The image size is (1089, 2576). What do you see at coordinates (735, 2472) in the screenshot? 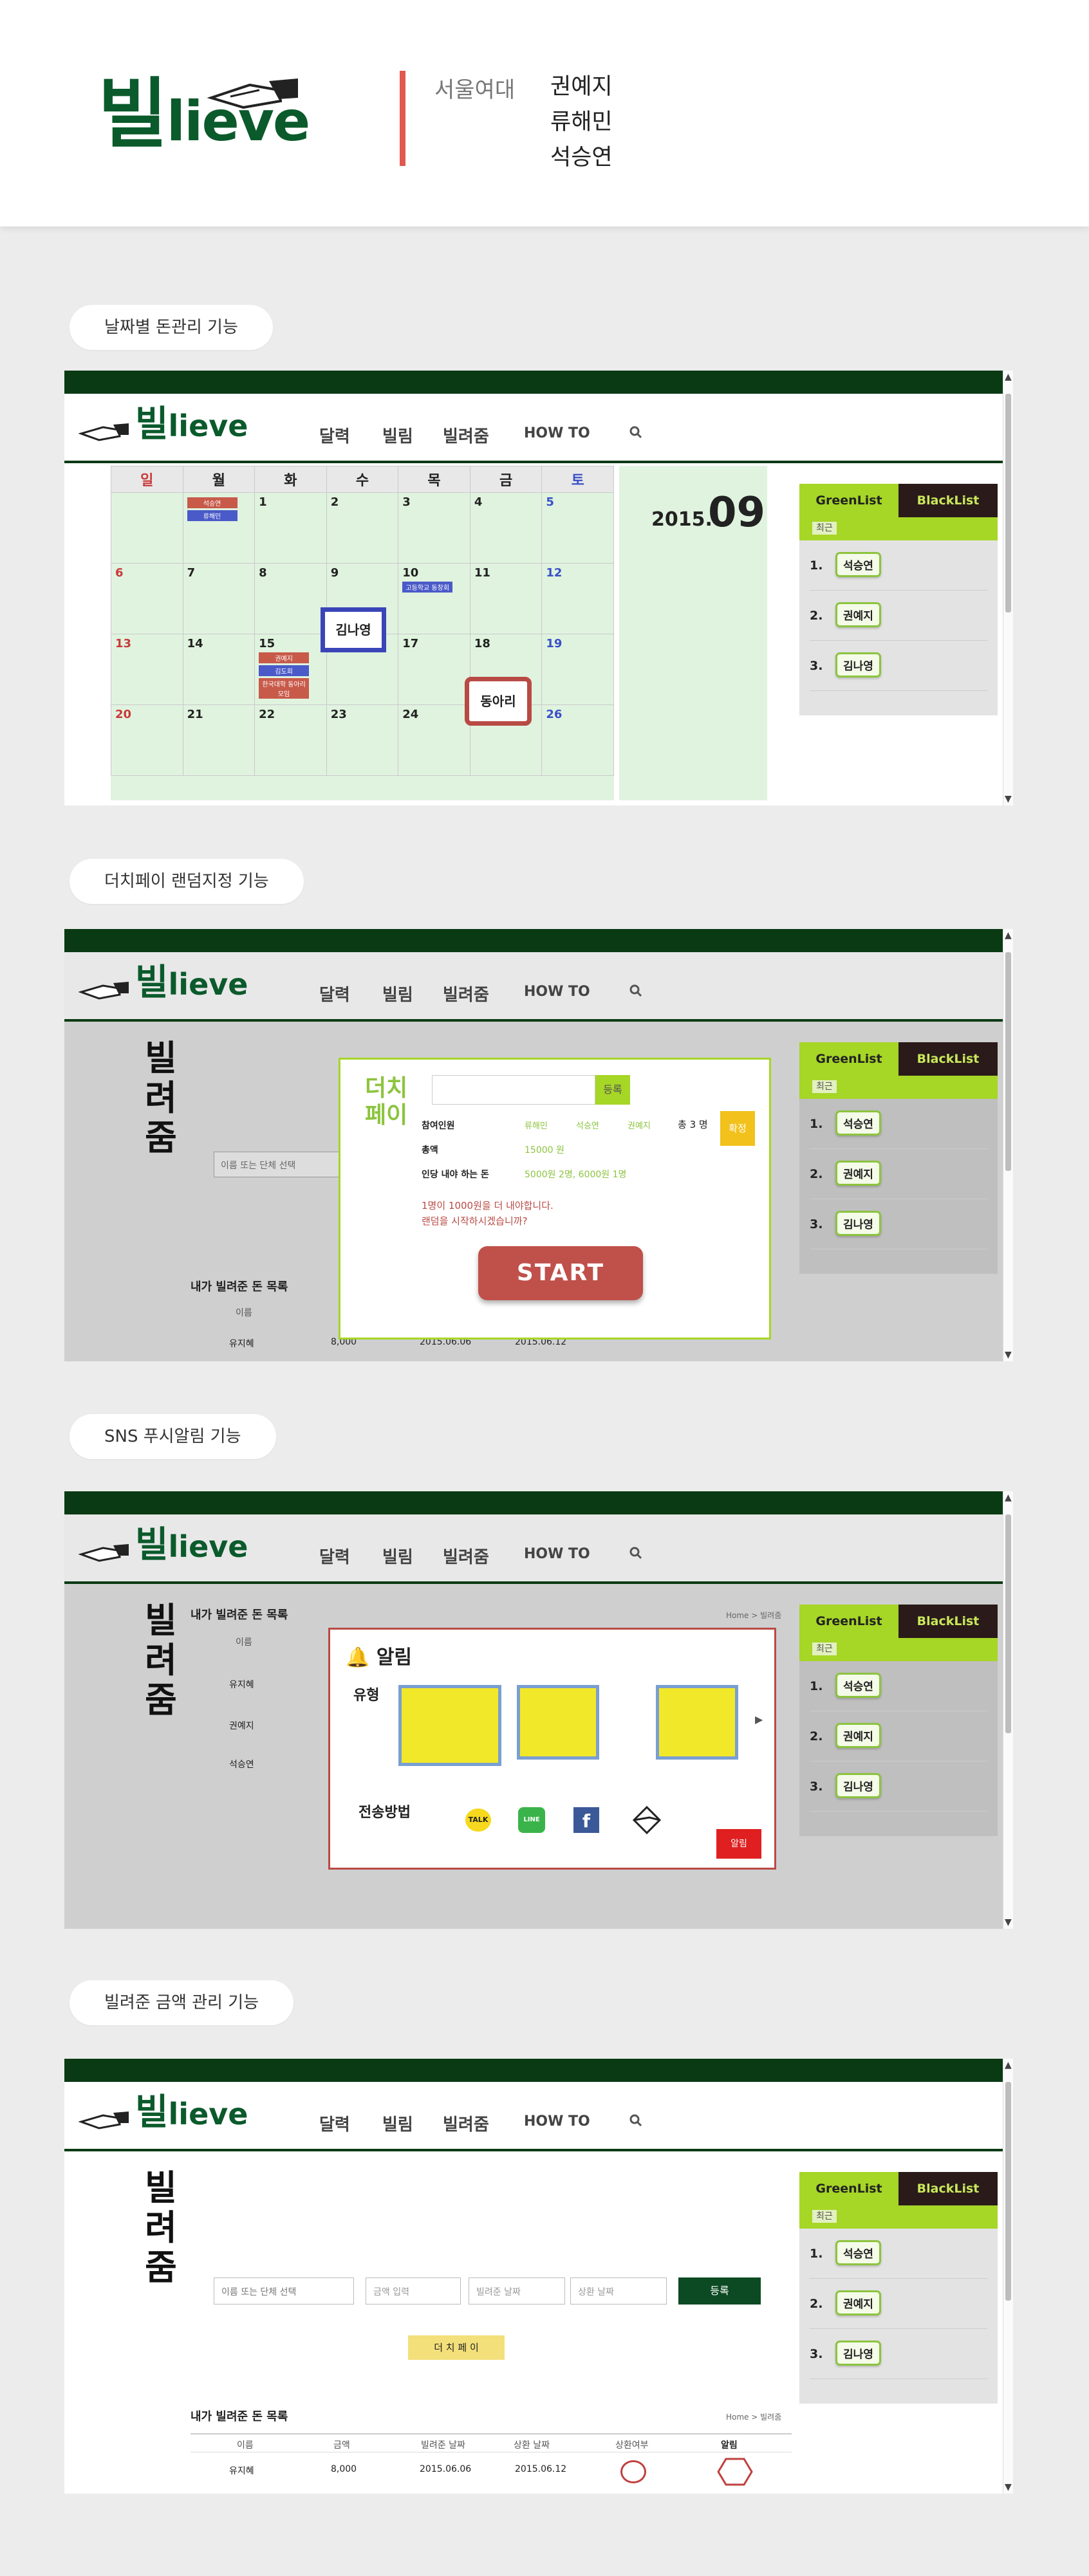
I see `alert-hexagon-icon` at bounding box center [735, 2472].